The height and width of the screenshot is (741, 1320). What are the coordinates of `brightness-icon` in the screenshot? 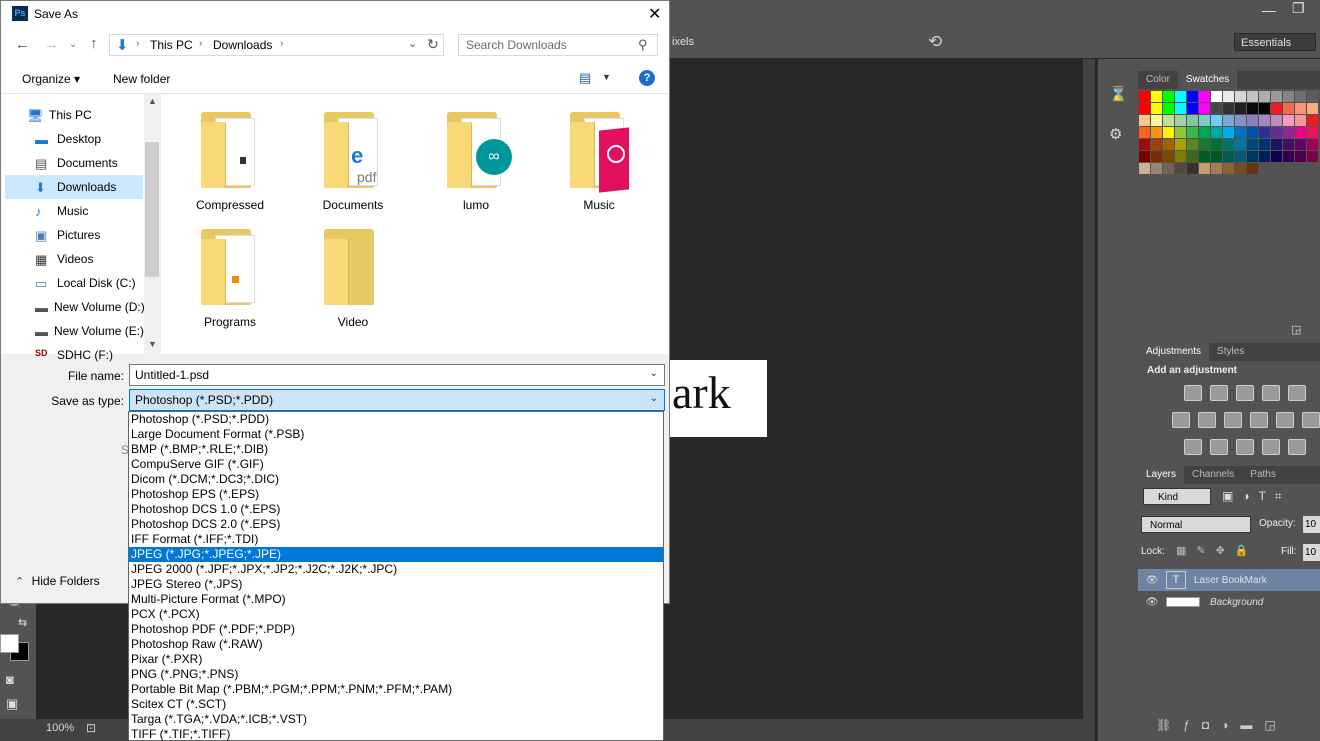 It's located at (1193, 393).